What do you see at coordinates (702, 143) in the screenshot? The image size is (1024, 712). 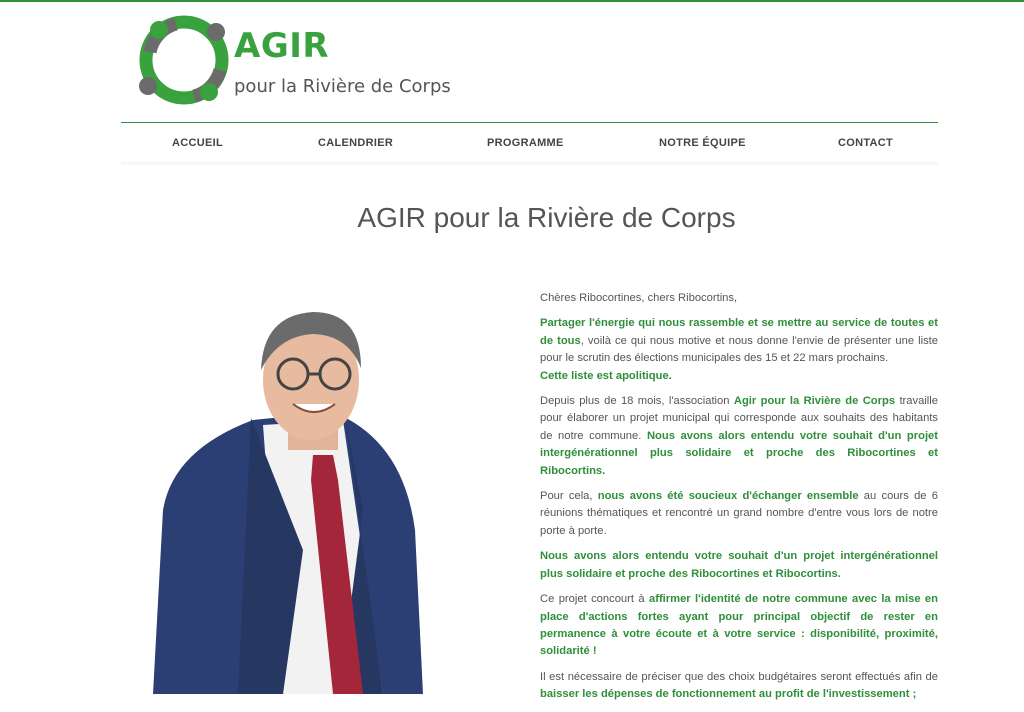 I see `nav-notre-equipe: NOTRE ÉQUIPE` at bounding box center [702, 143].